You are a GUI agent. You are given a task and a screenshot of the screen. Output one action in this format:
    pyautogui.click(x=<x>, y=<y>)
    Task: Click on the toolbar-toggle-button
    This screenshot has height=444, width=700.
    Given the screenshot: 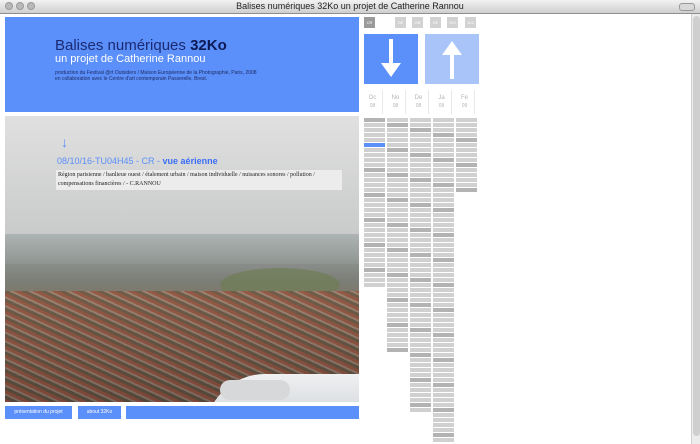 What is the action you would take?
    pyautogui.click(x=687, y=7)
    